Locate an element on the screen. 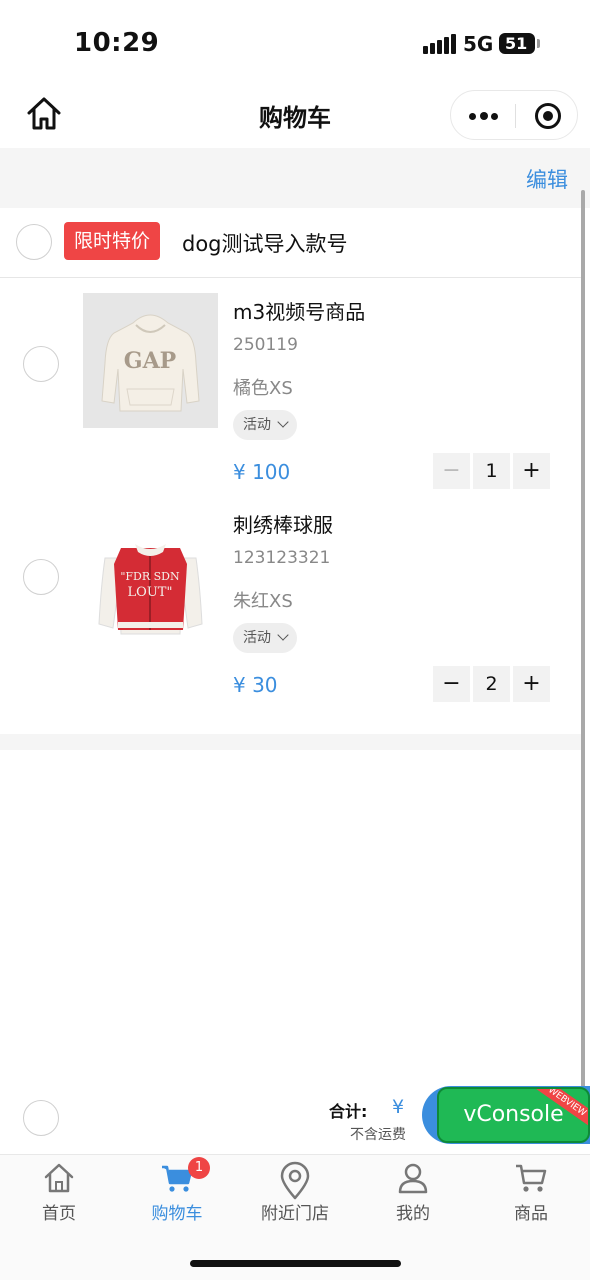 This screenshot has height=1280, width=590. quantity-value: 2 is located at coordinates (491, 684).